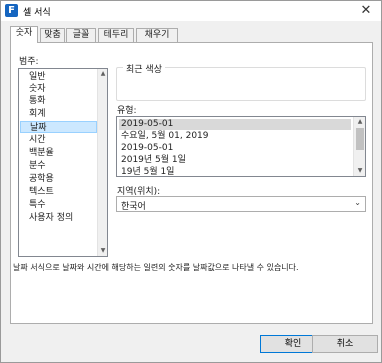 This screenshot has width=382, height=363. Describe the element at coordinates (58, 140) in the screenshot. I see `category-item-time: 시간` at that location.